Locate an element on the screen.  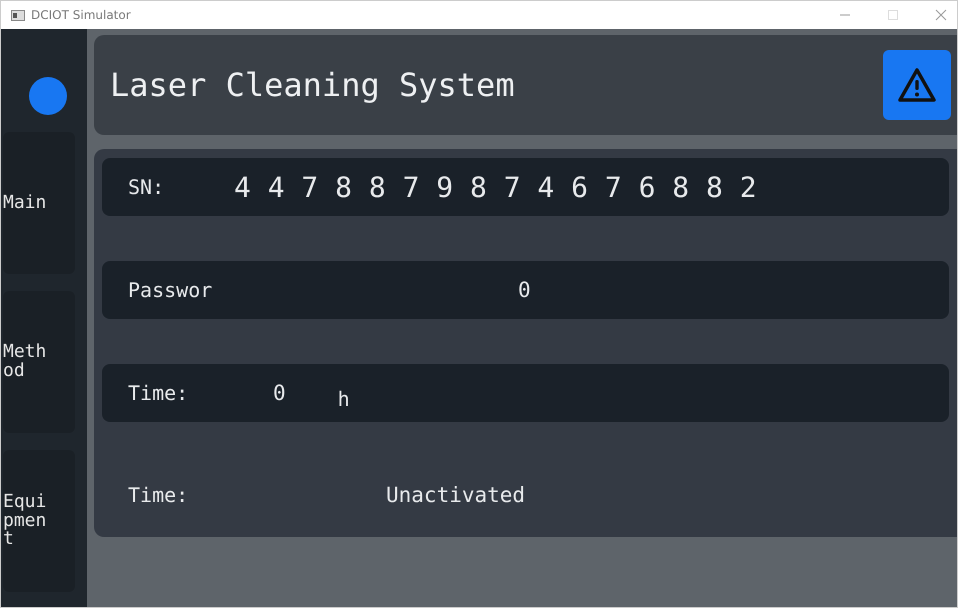
status-indicator is located at coordinates (48, 96).